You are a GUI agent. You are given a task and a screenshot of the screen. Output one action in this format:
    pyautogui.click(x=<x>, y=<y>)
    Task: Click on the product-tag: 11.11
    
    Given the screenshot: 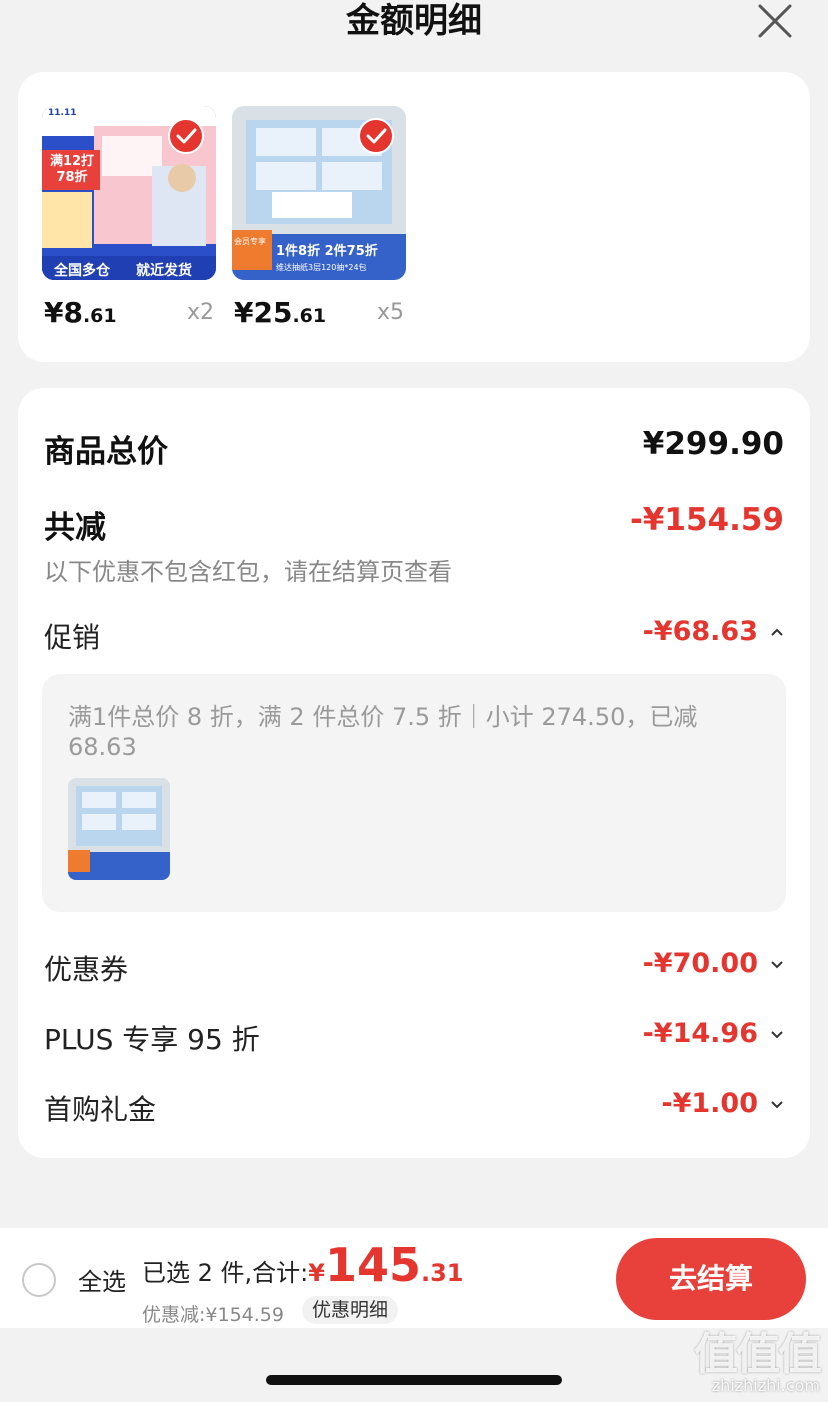 What is the action you would take?
    pyautogui.click(x=62, y=113)
    